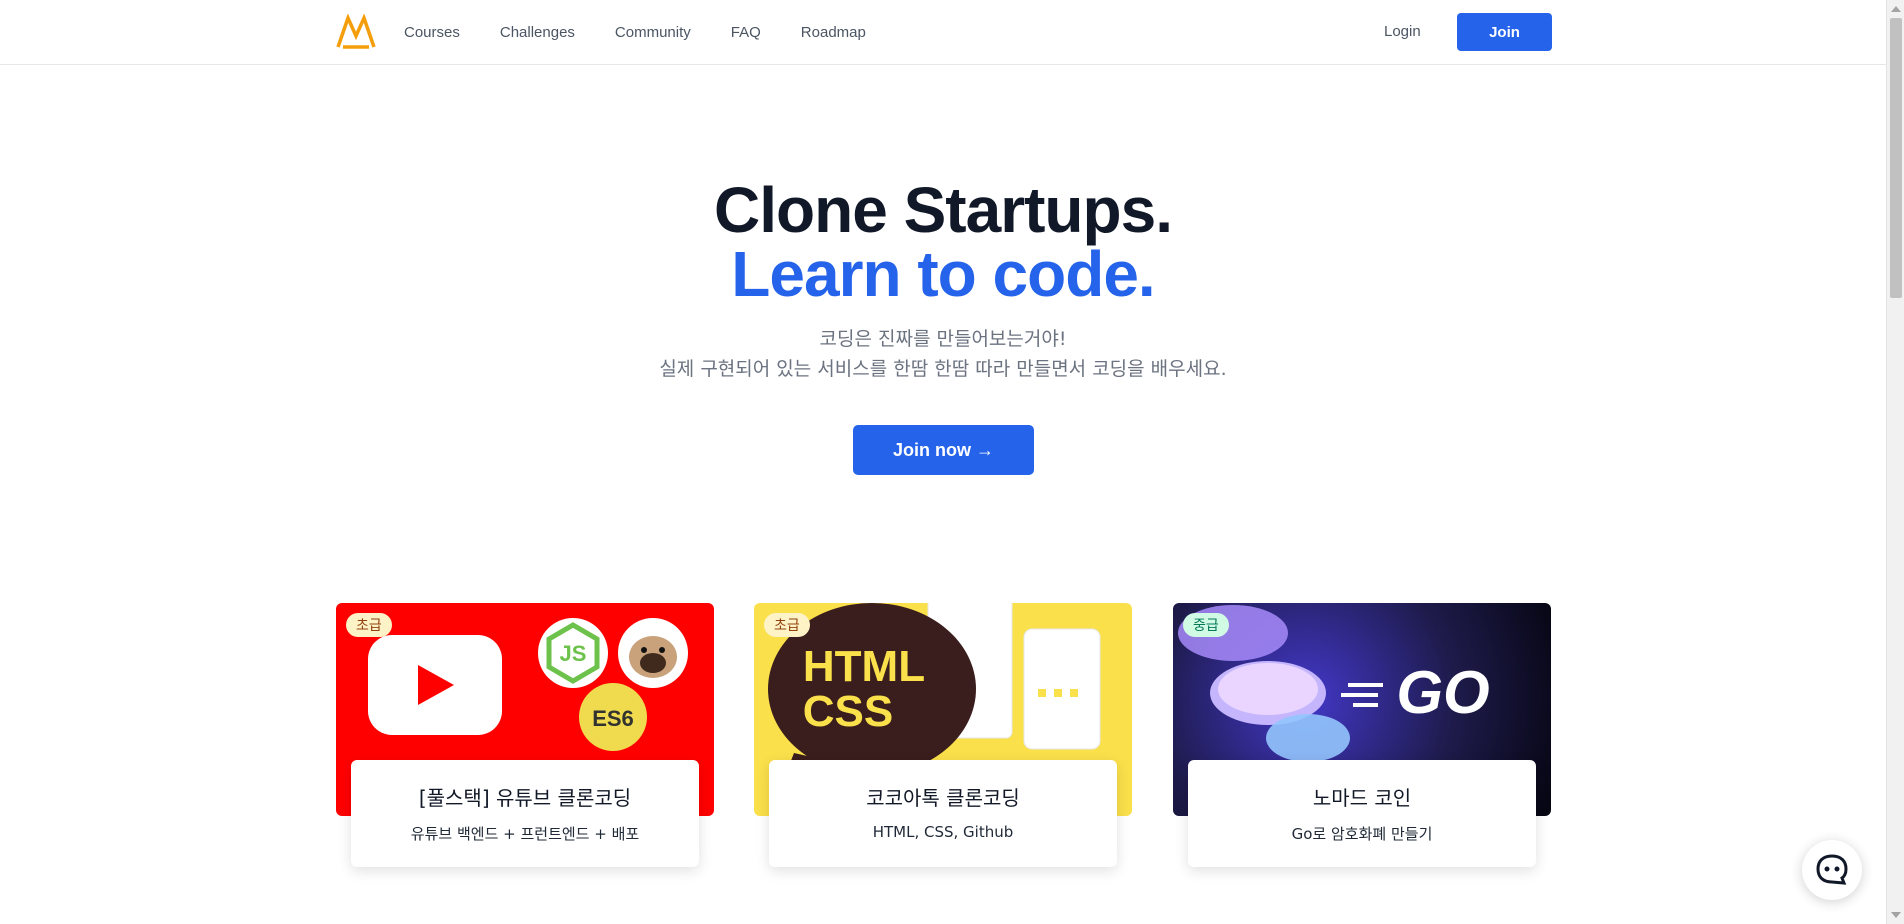  What do you see at coordinates (943, 339) in the screenshot?
I see `hero-subtitle-1: 코딩은 진짜를 만들어보는거야!` at bounding box center [943, 339].